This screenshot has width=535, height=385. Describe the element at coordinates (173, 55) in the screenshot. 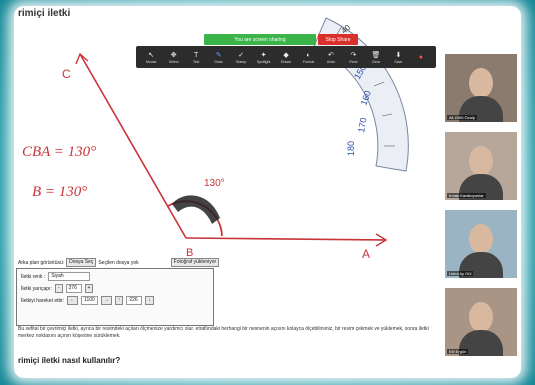

I see `select-icon: ✥` at that location.